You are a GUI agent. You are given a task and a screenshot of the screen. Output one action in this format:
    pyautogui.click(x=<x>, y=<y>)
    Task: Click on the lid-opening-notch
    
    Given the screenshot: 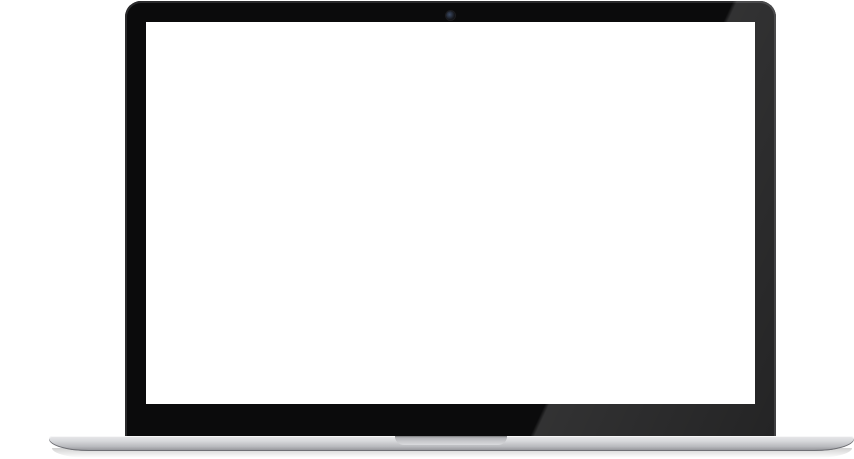 What is the action you would take?
    pyautogui.click(x=451, y=440)
    